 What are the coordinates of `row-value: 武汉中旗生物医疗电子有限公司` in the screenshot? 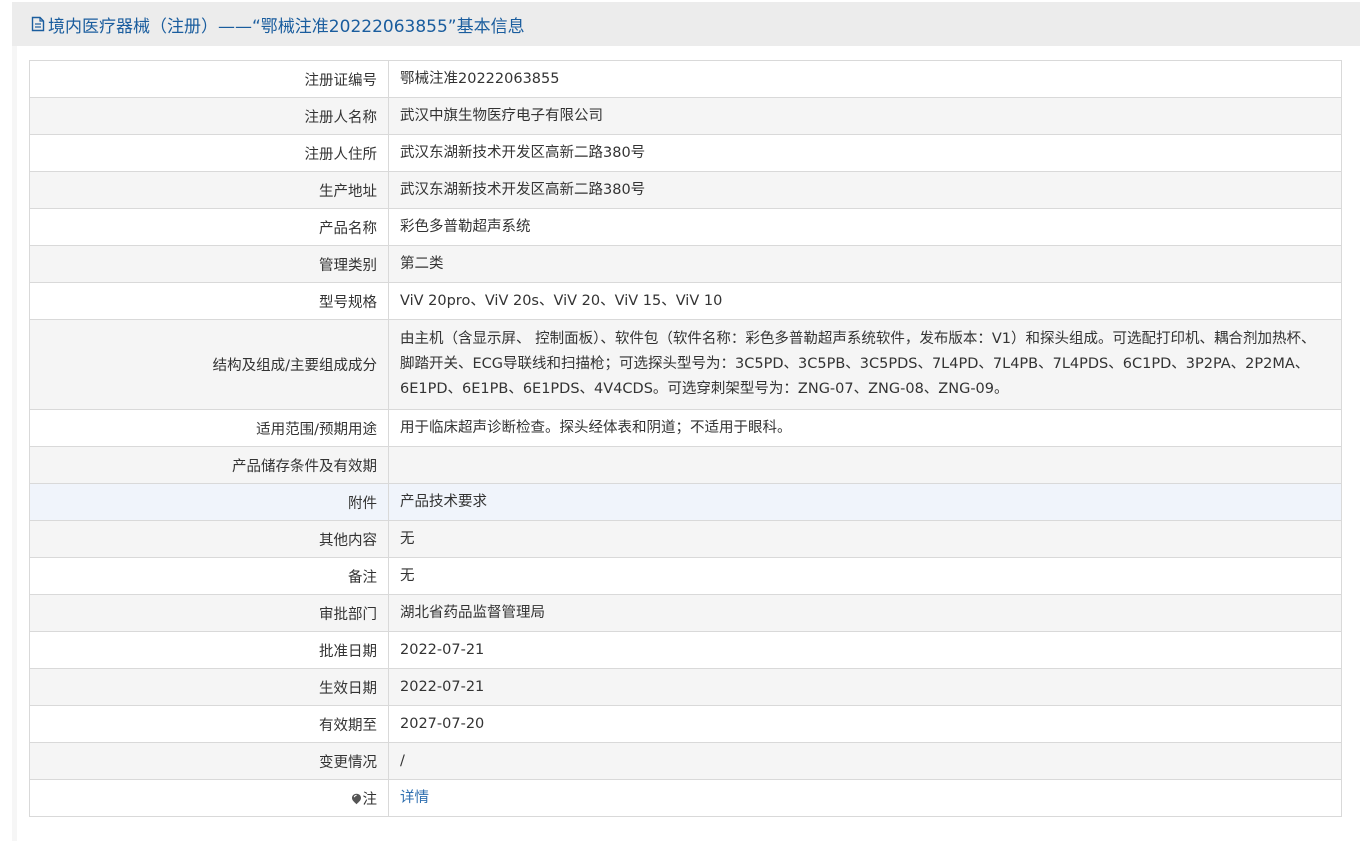 It's located at (865, 116).